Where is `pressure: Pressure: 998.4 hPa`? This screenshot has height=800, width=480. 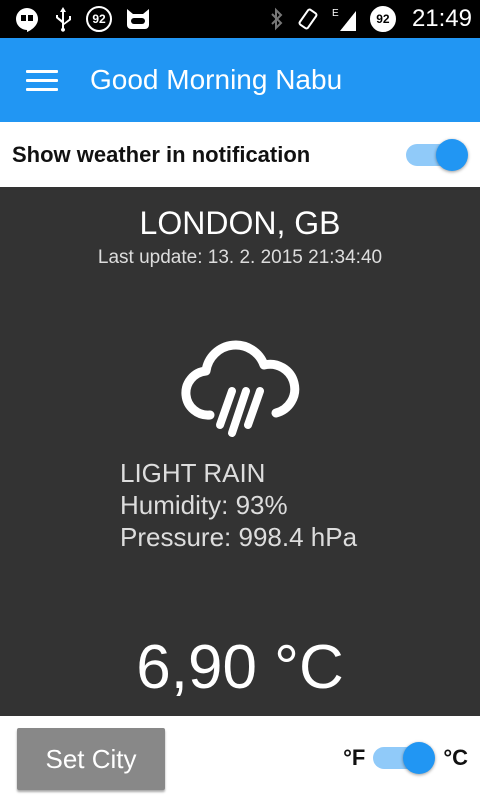
pressure: Pressure: 998.4 hPa is located at coordinates (239, 537).